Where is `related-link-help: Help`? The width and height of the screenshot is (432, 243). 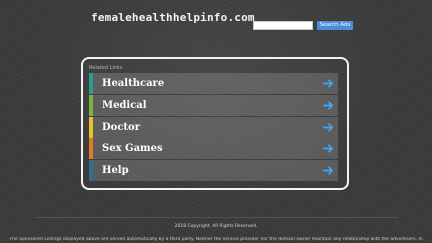 related-link-help: Help is located at coordinates (213, 170).